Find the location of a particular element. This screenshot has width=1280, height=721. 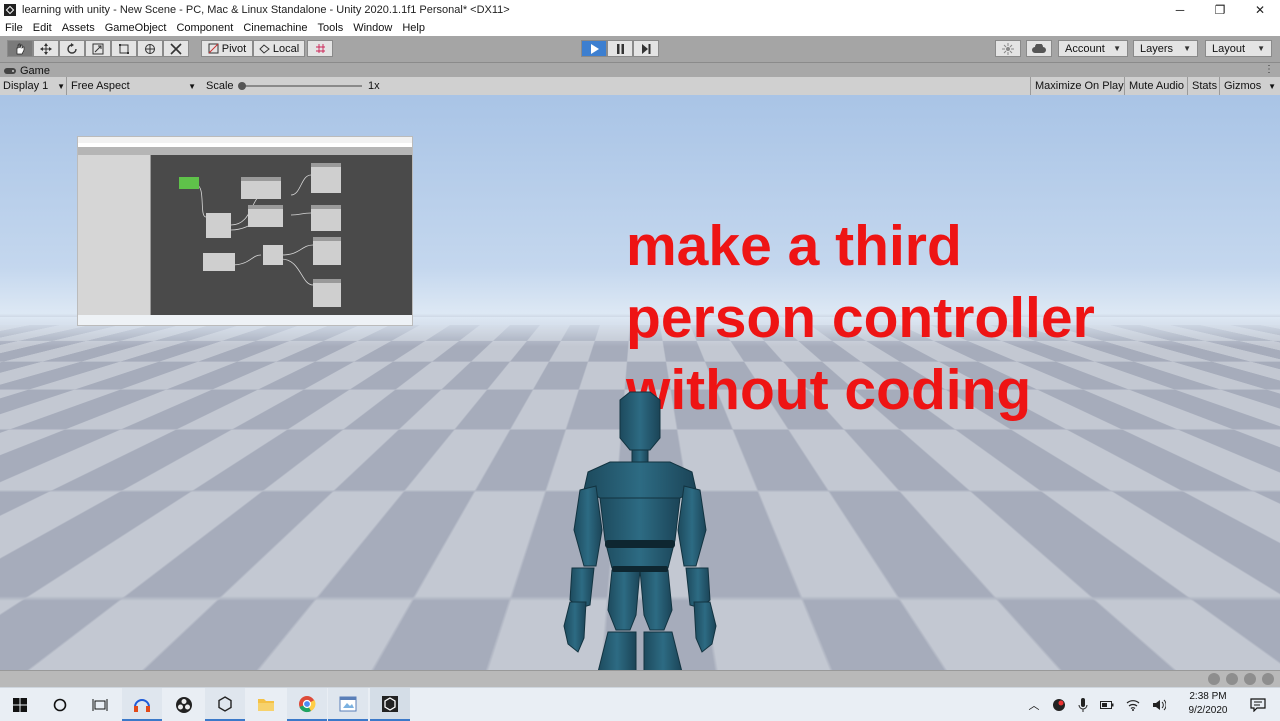

rotate-tool-button is located at coordinates (72, 48).